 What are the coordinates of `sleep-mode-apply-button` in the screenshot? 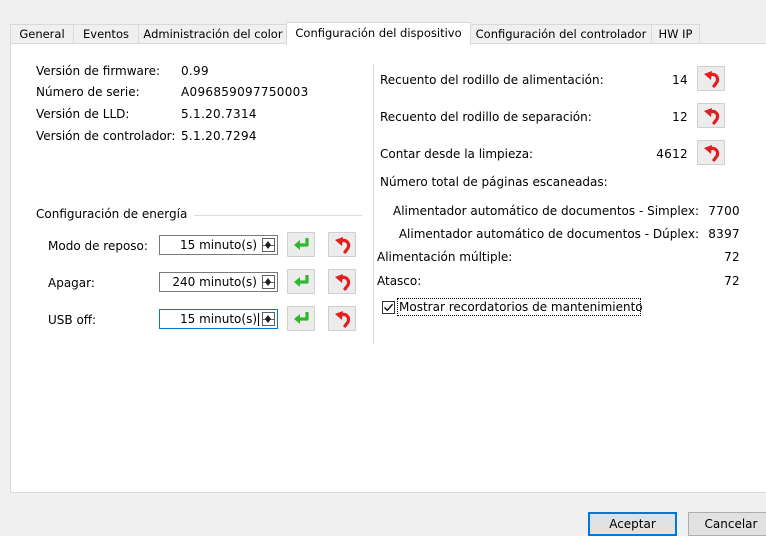 It's located at (301, 244).